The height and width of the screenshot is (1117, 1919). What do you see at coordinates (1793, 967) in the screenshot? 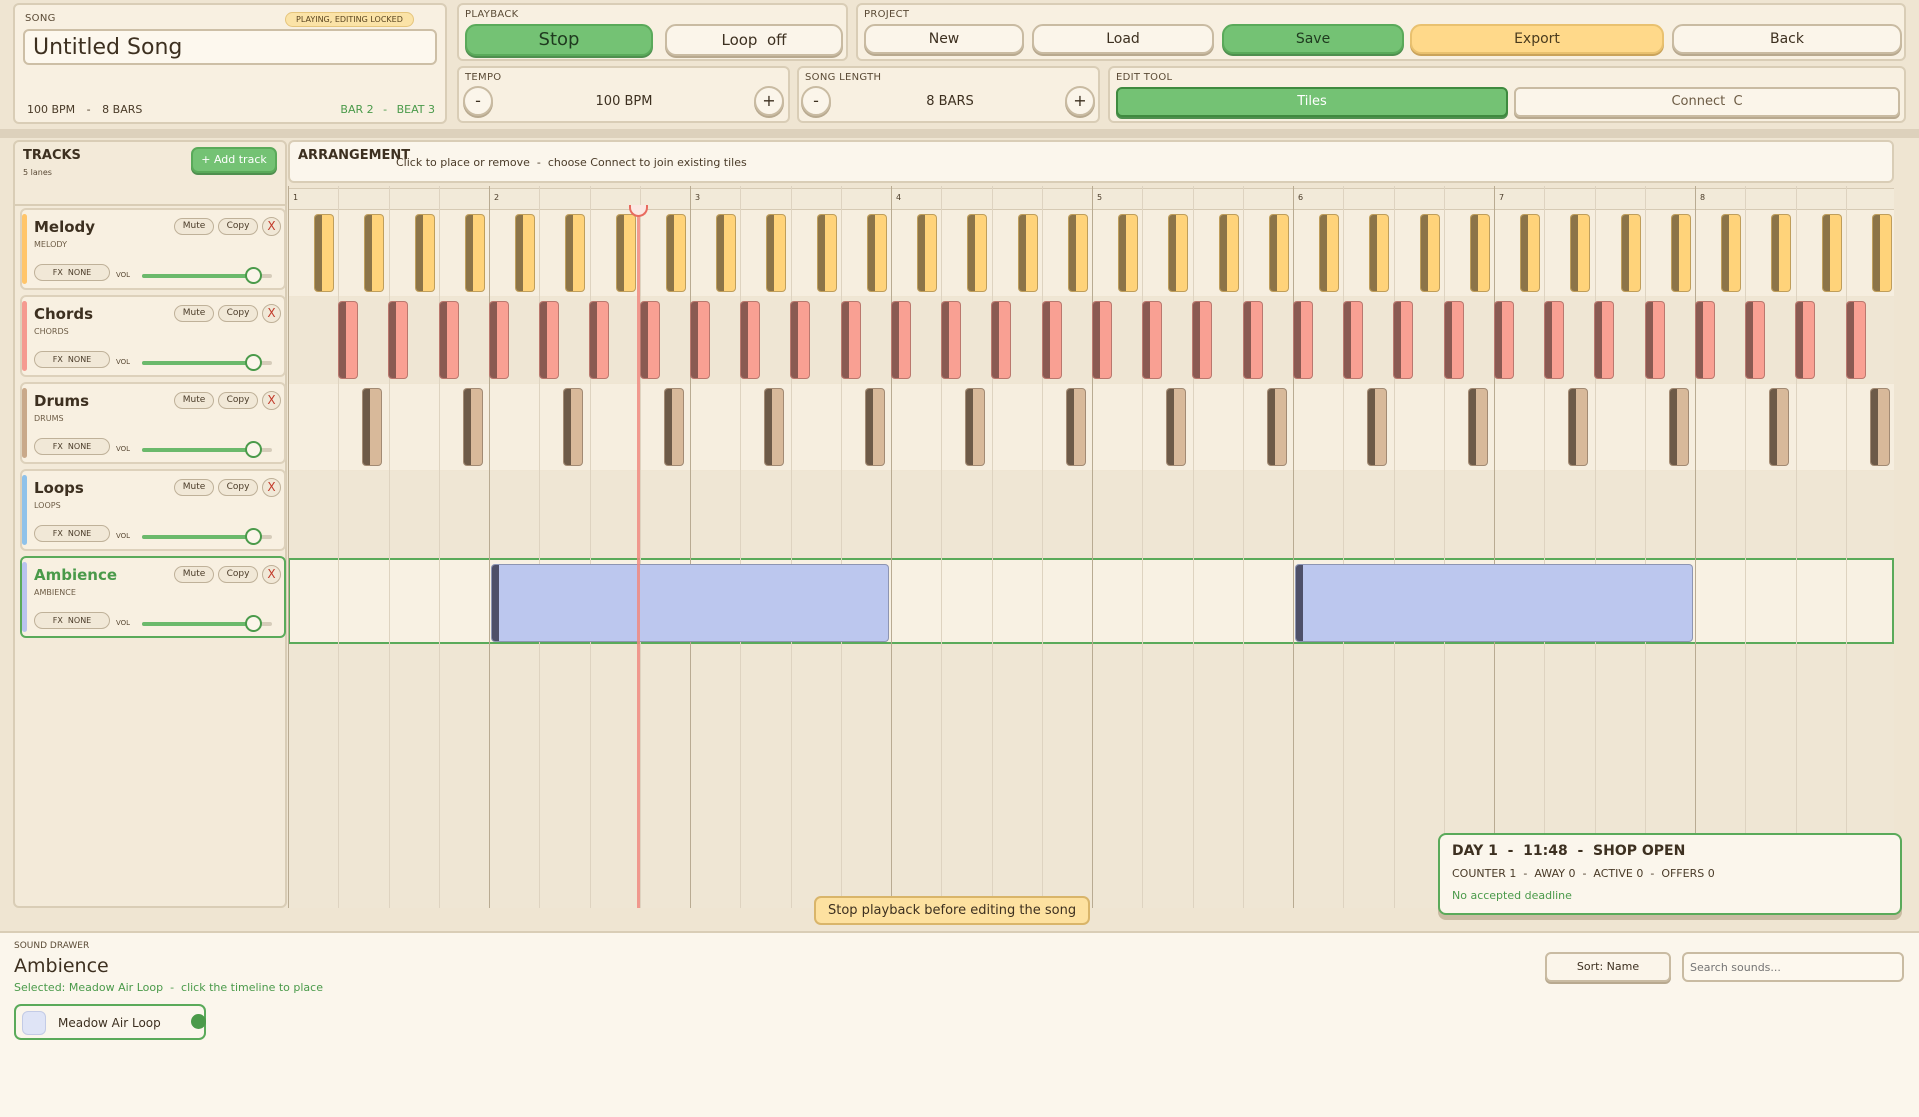
I see `sound-search-input` at bounding box center [1793, 967].